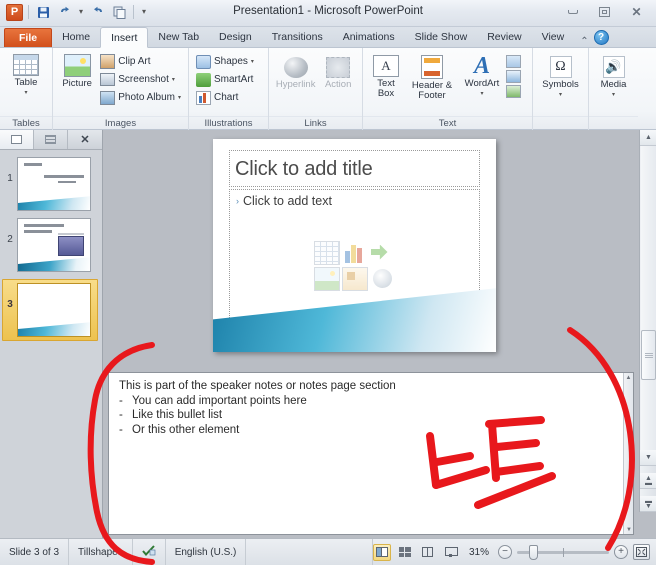 The width and height of the screenshot is (656, 565). What do you see at coordinates (213, 400) in the screenshot?
I see `notes-bullet-item: - You can add important points here` at bounding box center [213, 400].